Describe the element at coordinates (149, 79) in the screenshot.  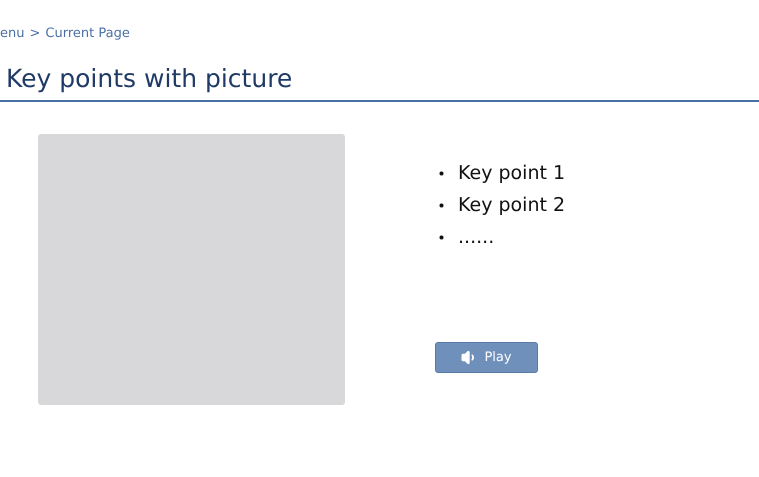
I see `page-title: Key points with picture` at that location.